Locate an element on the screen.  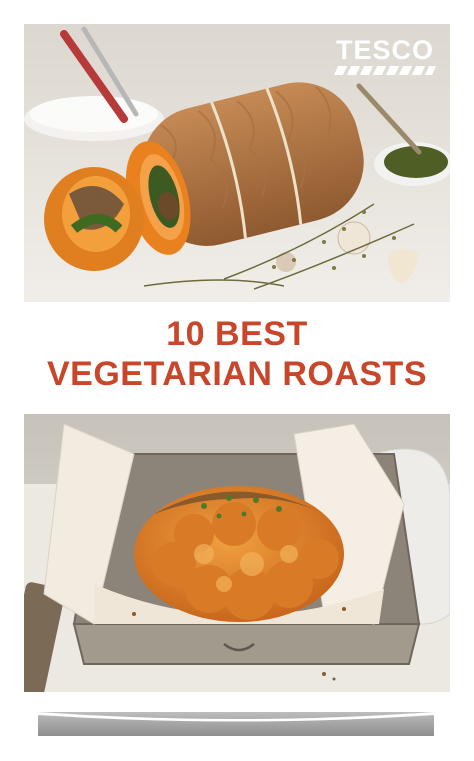
logo-stripes is located at coordinates (385, 70).